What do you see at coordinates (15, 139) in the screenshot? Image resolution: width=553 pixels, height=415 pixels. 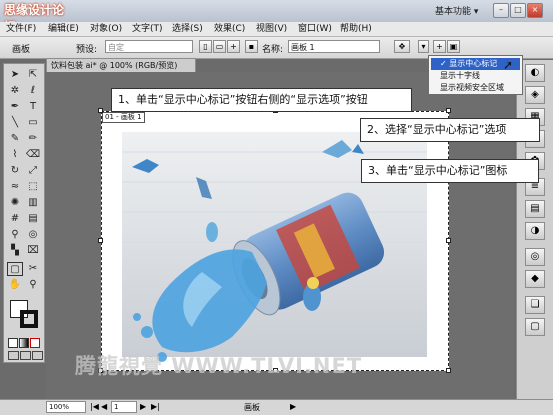 I see `paintbrush-tool-icon: ✎` at bounding box center [15, 139].